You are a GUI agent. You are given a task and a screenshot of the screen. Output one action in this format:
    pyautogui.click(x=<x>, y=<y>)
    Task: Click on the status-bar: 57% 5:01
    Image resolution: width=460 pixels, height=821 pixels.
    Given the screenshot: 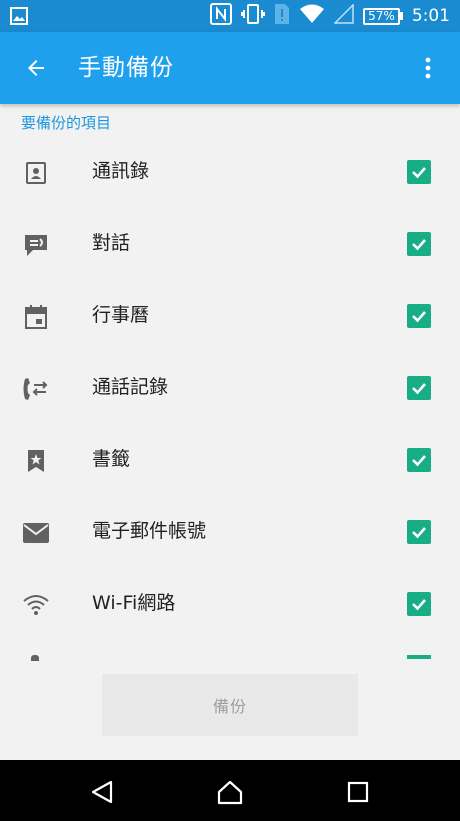 What is the action you would take?
    pyautogui.click(x=230, y=16)
    